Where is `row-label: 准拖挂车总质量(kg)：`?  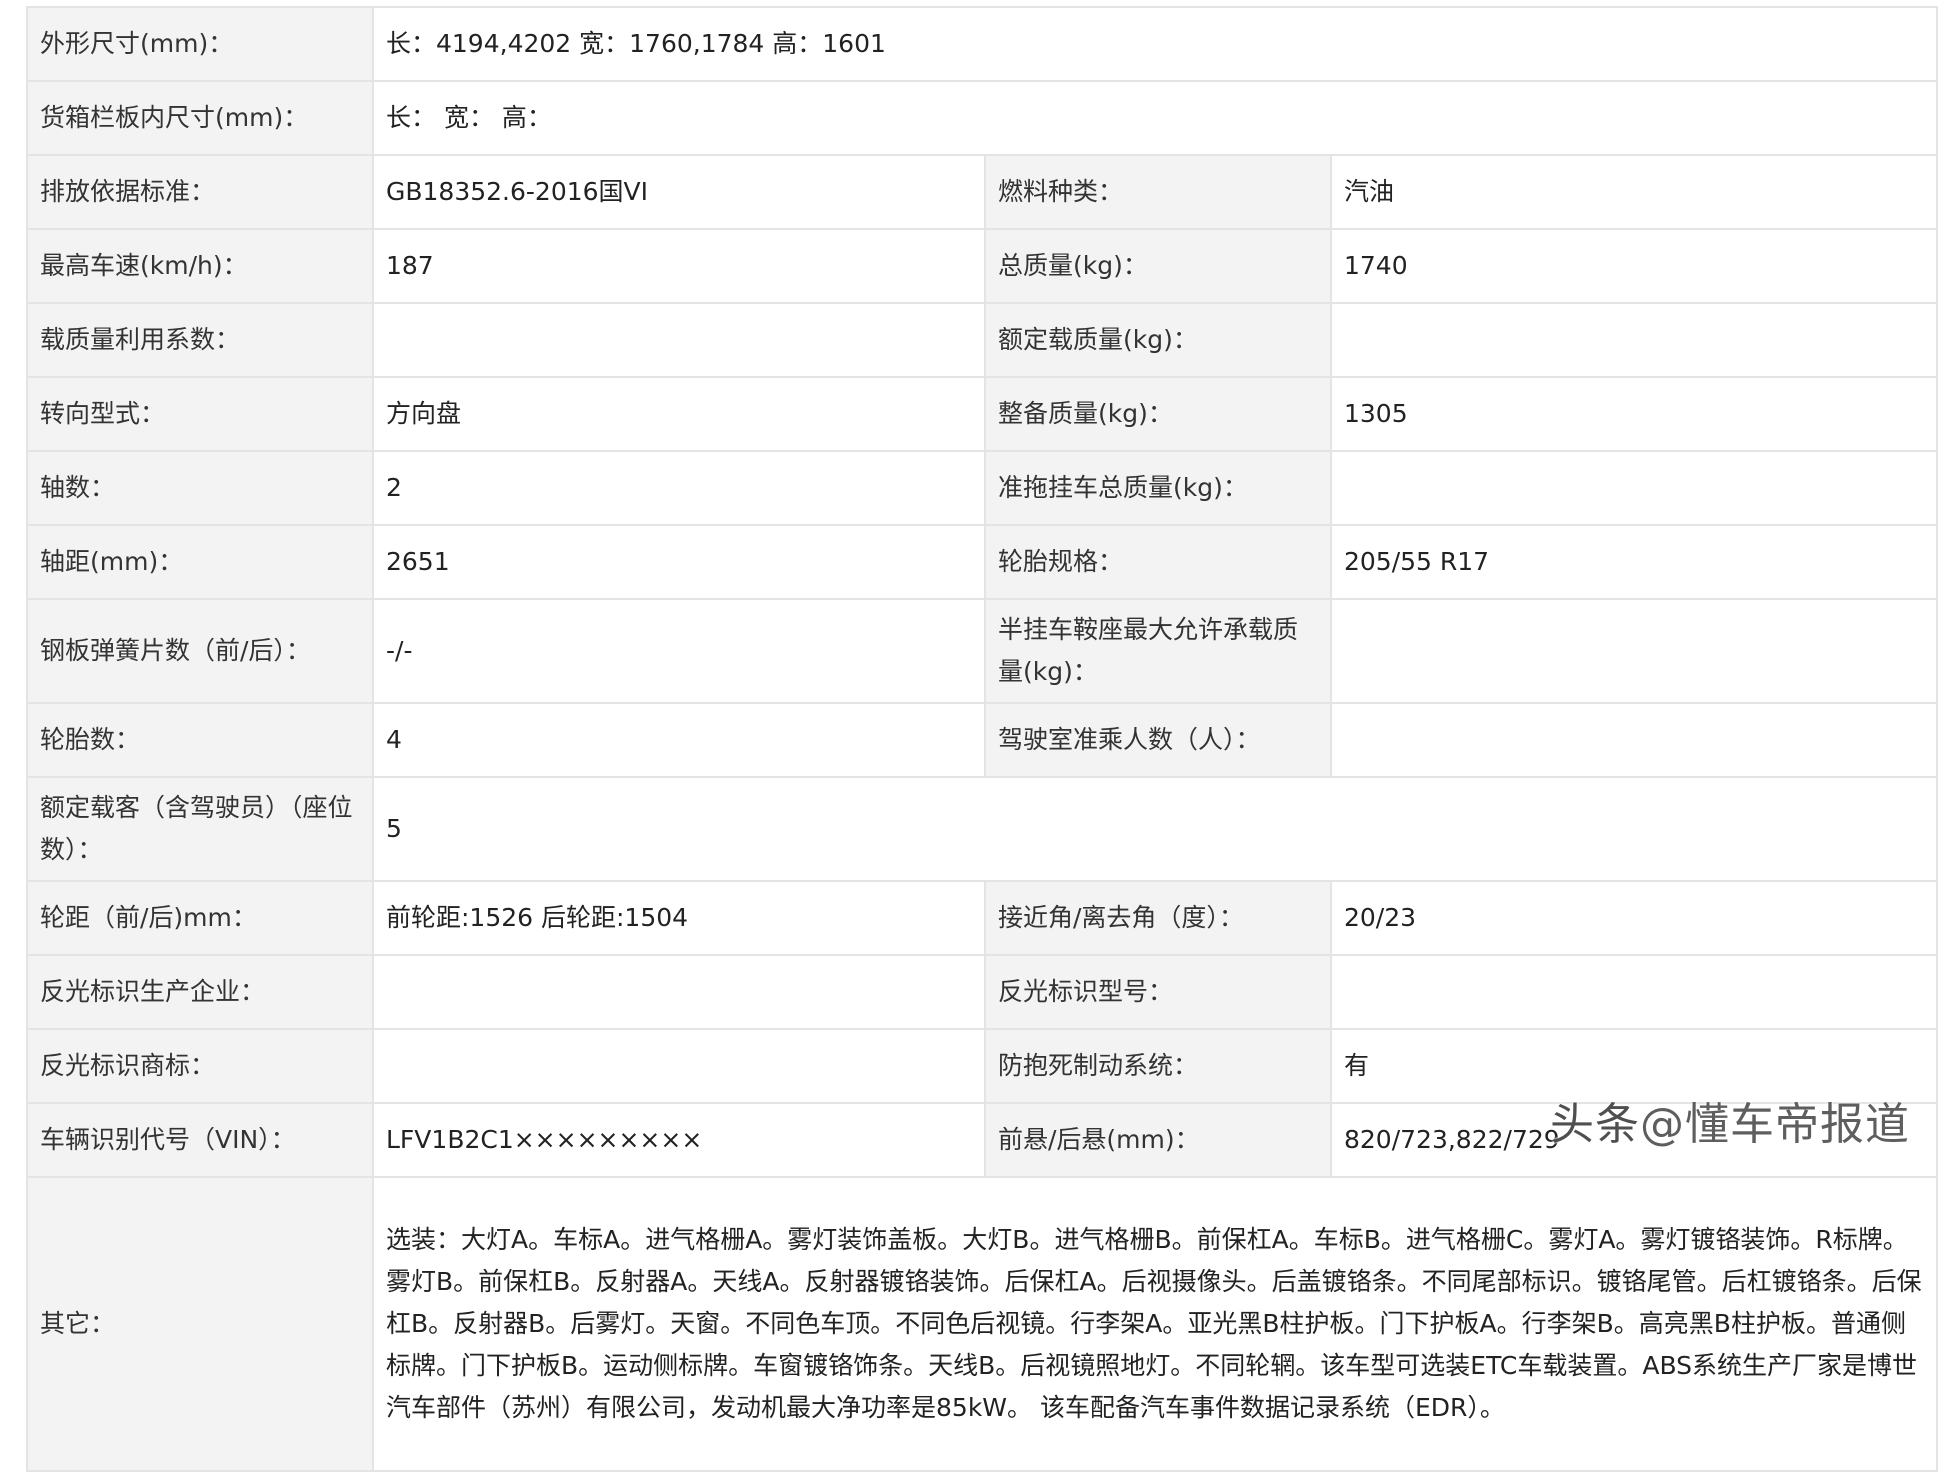 row-label: 准拖挂车总质量(kg)： is located at coordinates (1158, 488).